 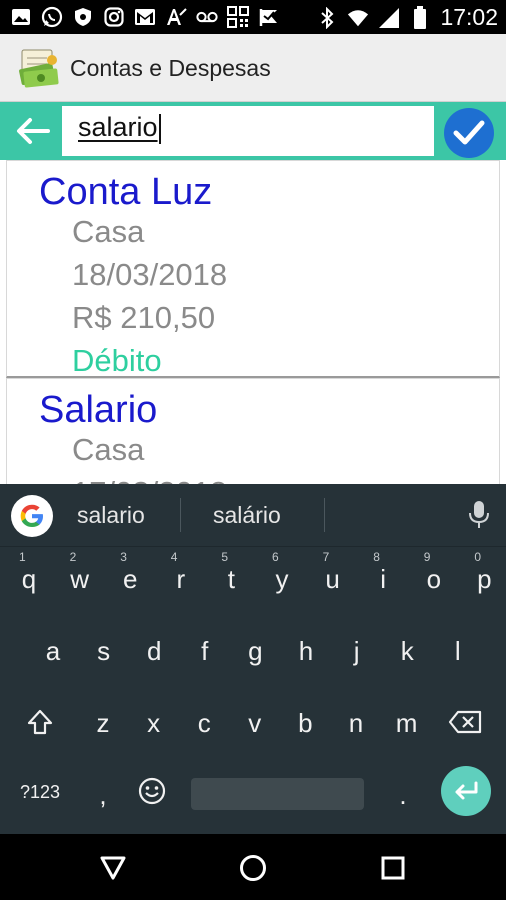 What do you see at coordinates (103, 723) in the screenshot?
I see `key-z: z` at bounding box center [103, 723].